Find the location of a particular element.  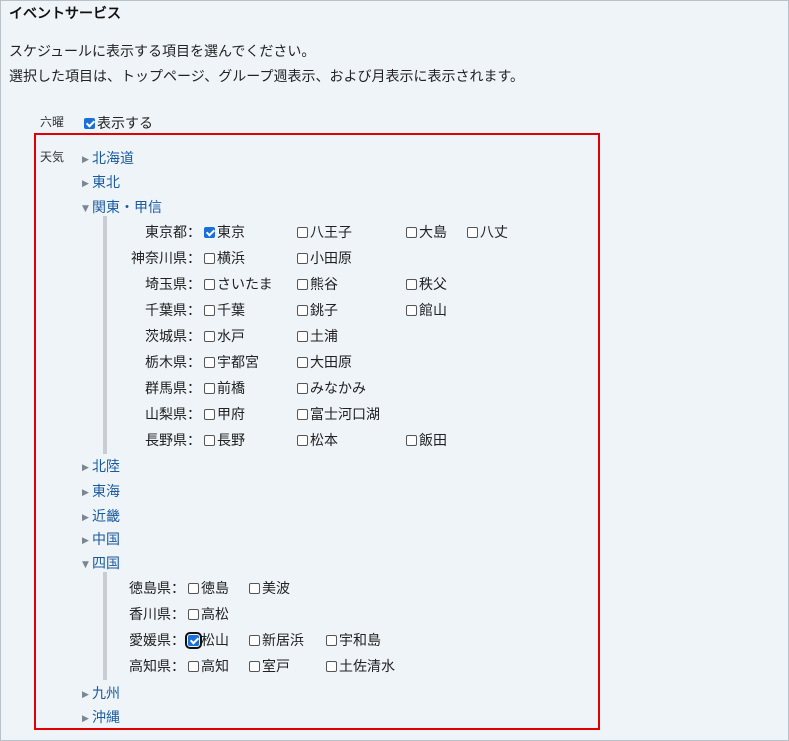

region-label: 近畿 is located at coordinates (106, 517).